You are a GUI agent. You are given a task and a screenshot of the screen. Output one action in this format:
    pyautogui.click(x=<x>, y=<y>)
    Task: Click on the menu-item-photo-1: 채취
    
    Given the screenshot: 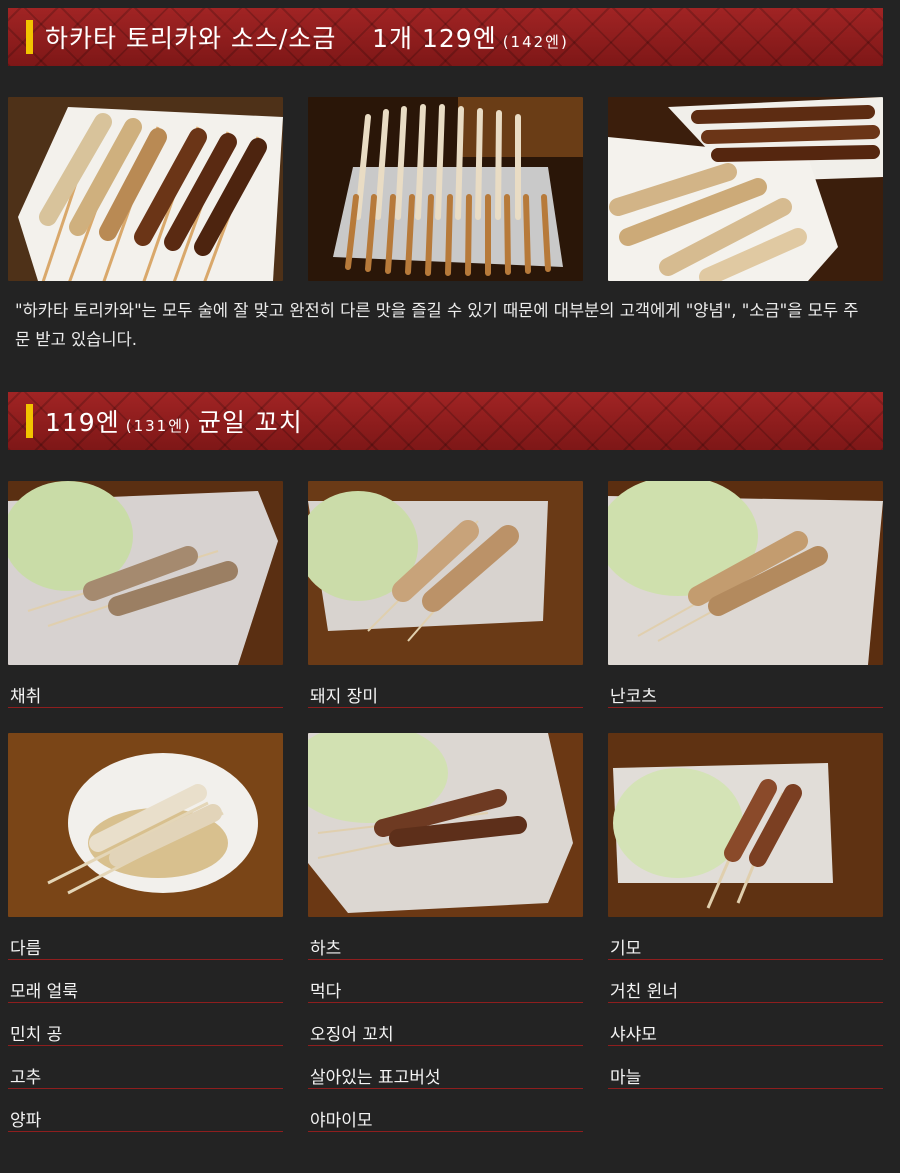 What is the action you would take?
    pyautogui.click(x=145, y=692)
    